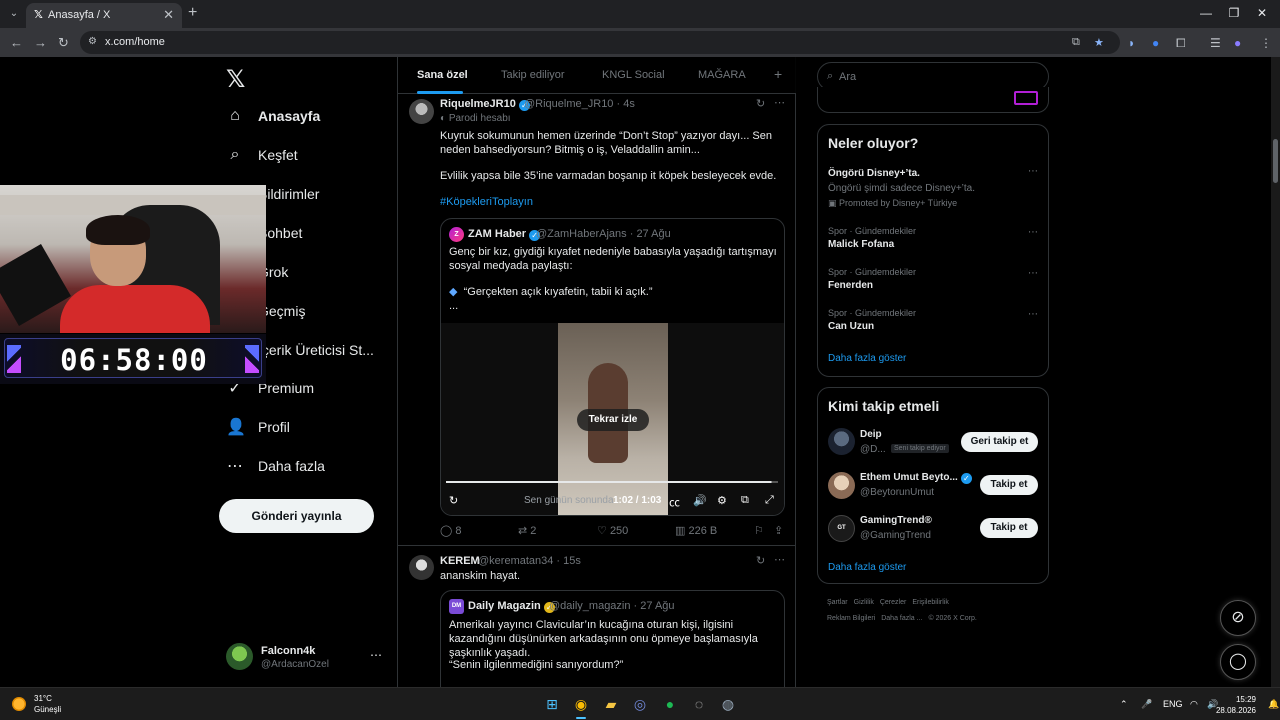 The height and width of the screenshot is (720, 1280). What do you see at coordinates (1026, 98) in the screenshot?
I see `promo-thumbnail-icon` at bounding box center [1026, 98].